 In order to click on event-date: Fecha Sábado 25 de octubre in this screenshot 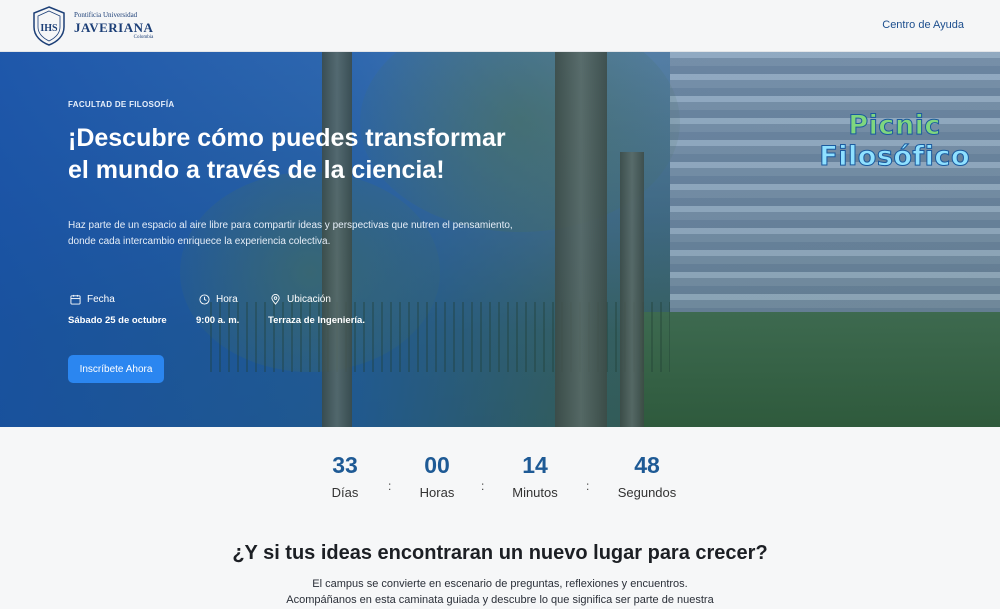, I will do `click(117, 310)`.